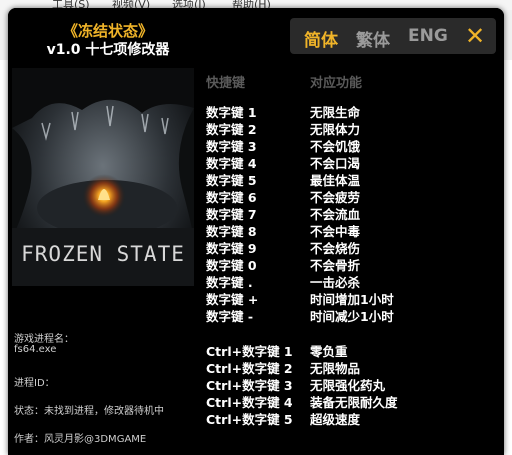 This screenshot has width=512, height=455. What do you see at coordinates (351, 196) in the screenshot?
I see `table-row: 数字键 6 不会疲劳` at bounding box center [351, 196].